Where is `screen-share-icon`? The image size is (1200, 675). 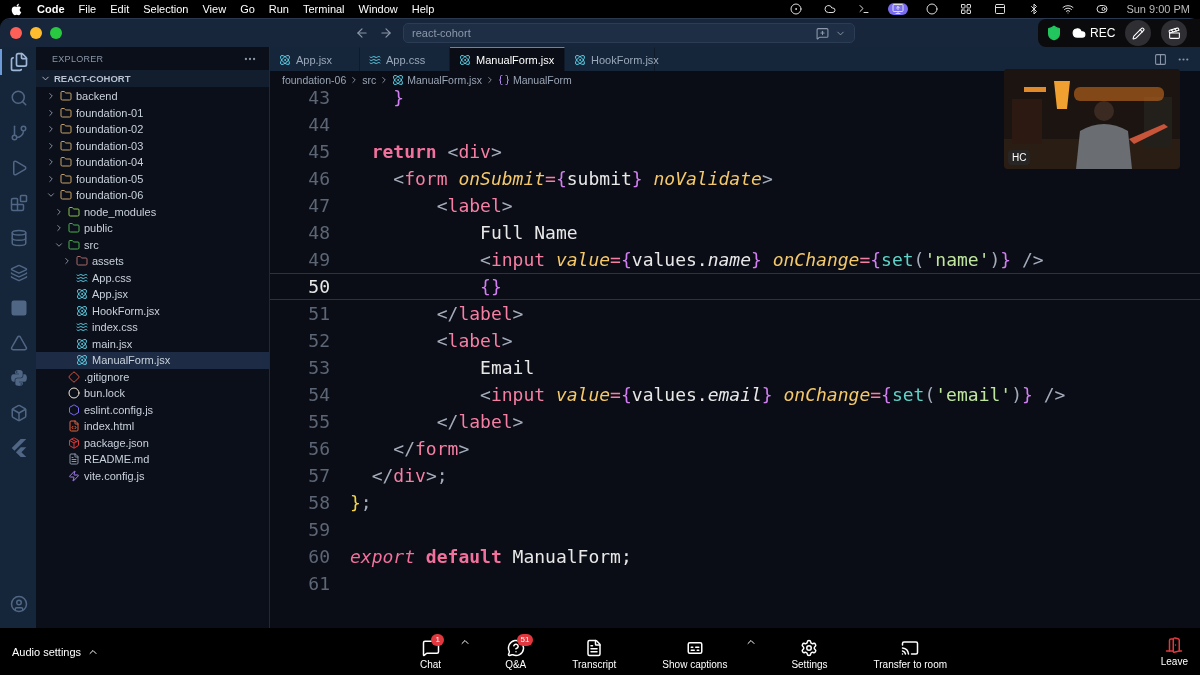 screen-share-icon is located at coordinates (898, 9).